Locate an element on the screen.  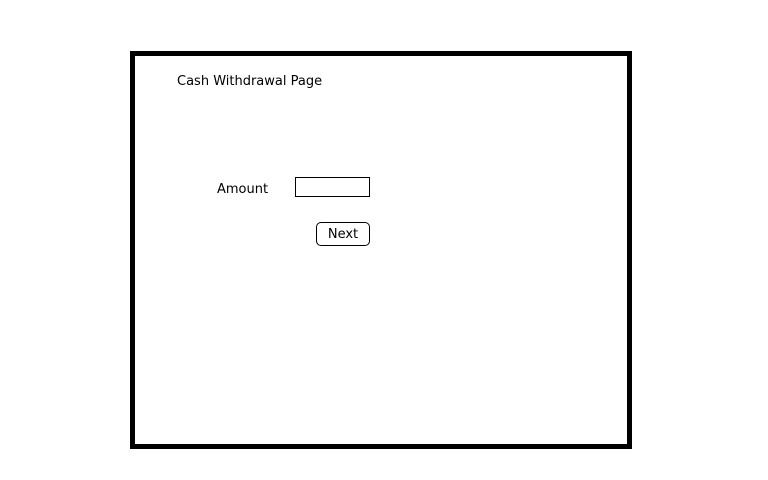
amount-input is located at coordinates (332, 187).